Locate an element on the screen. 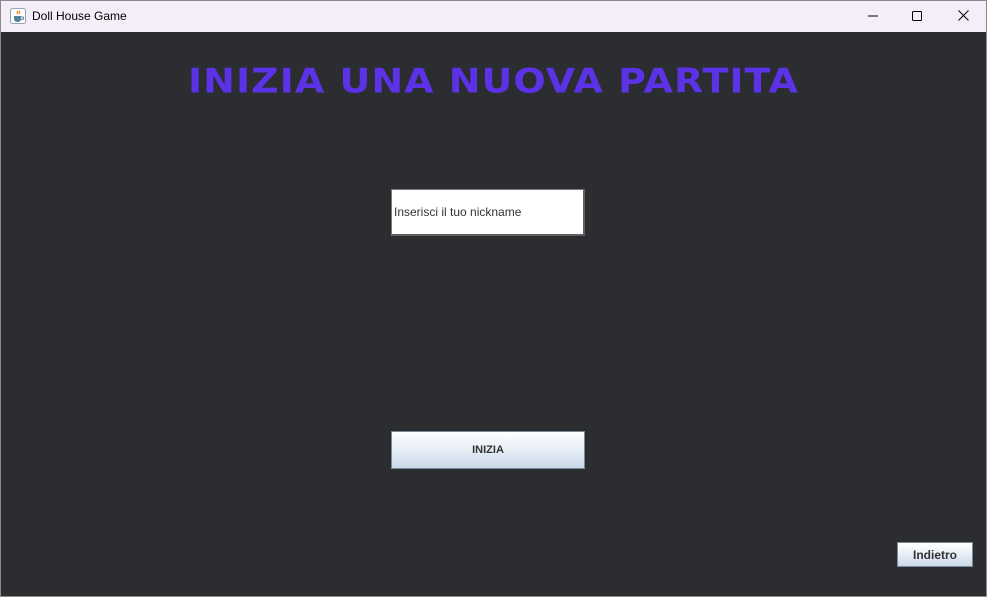  close-icon is located at coordinates (963, 17).